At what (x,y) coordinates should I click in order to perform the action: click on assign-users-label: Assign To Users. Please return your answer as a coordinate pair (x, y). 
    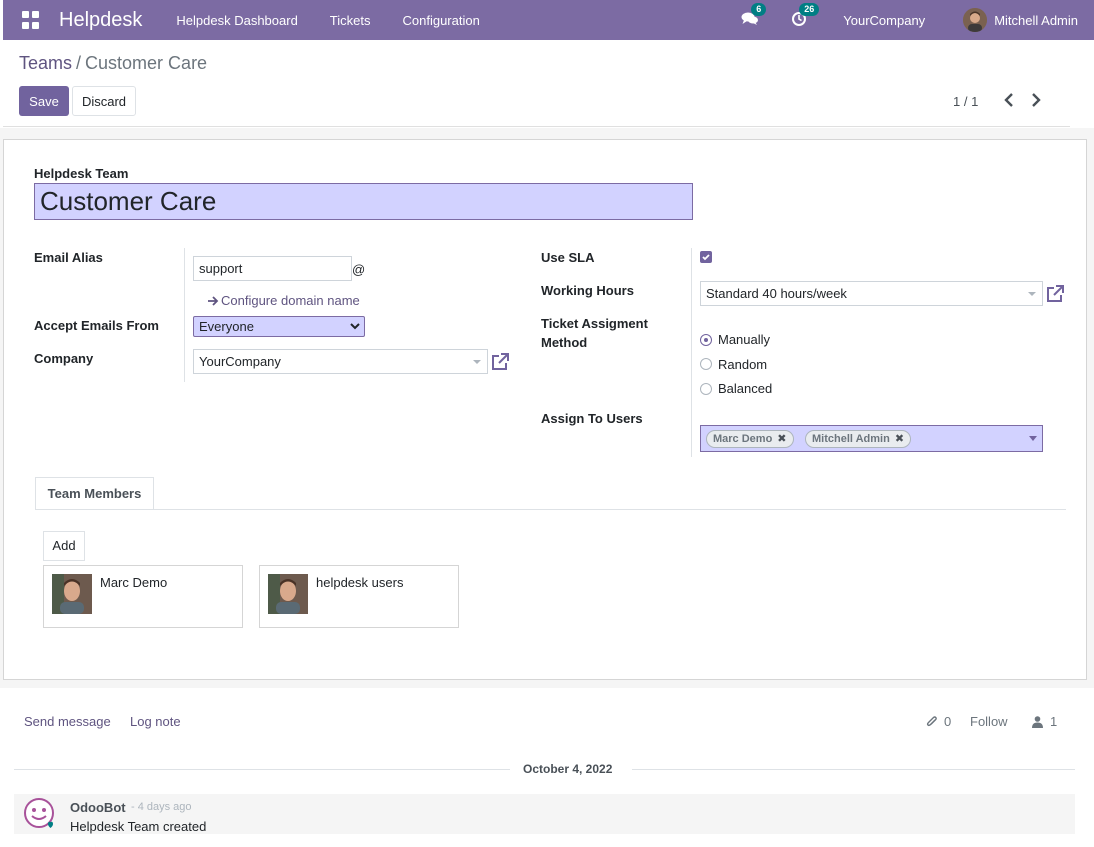
    Looking at the image, I should click on (592, 418).